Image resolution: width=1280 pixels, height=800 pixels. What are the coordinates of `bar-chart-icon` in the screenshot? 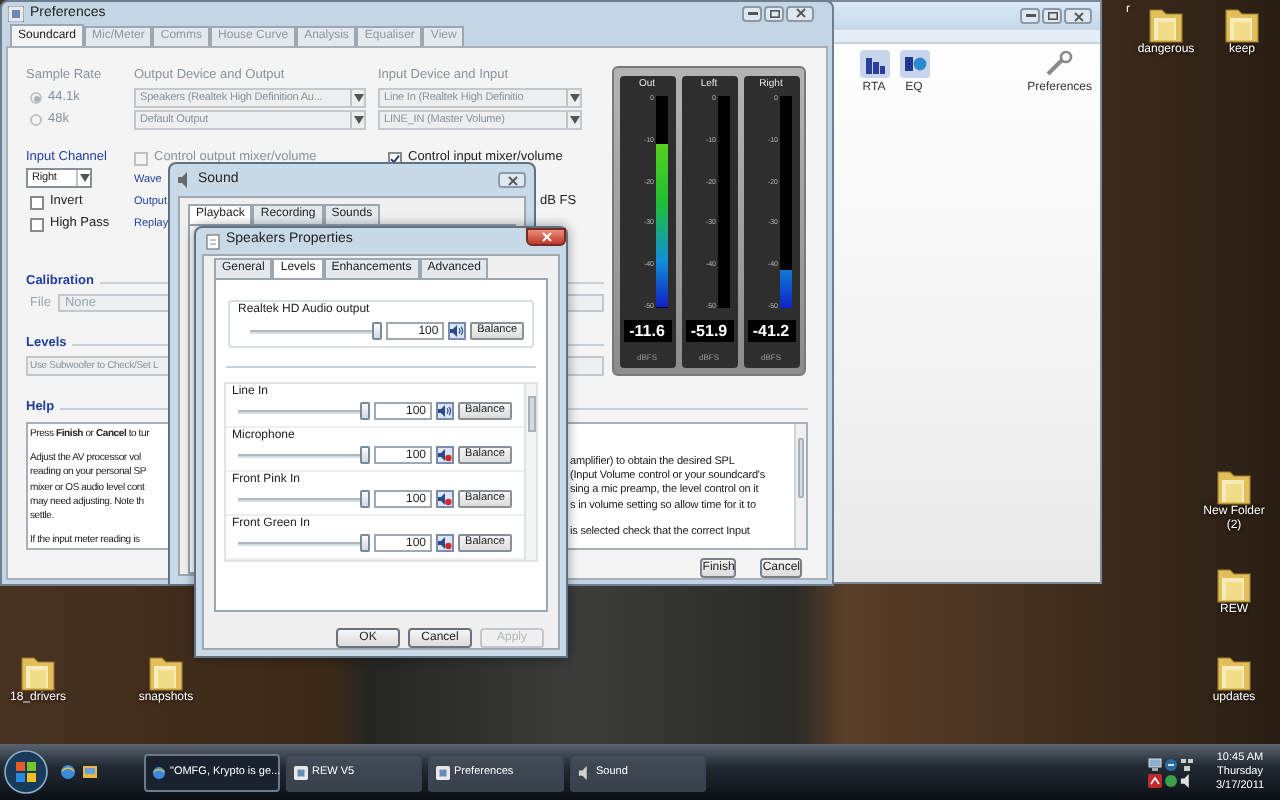 It's located at (874, 64).